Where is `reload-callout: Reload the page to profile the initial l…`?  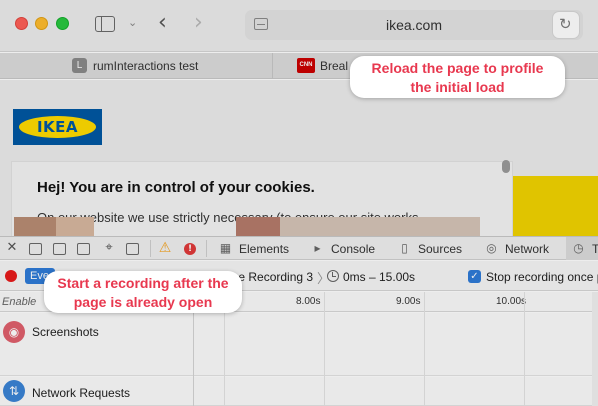
reload-callout: Reload the page to profile the initial l… is located at coordinates (457, 77).